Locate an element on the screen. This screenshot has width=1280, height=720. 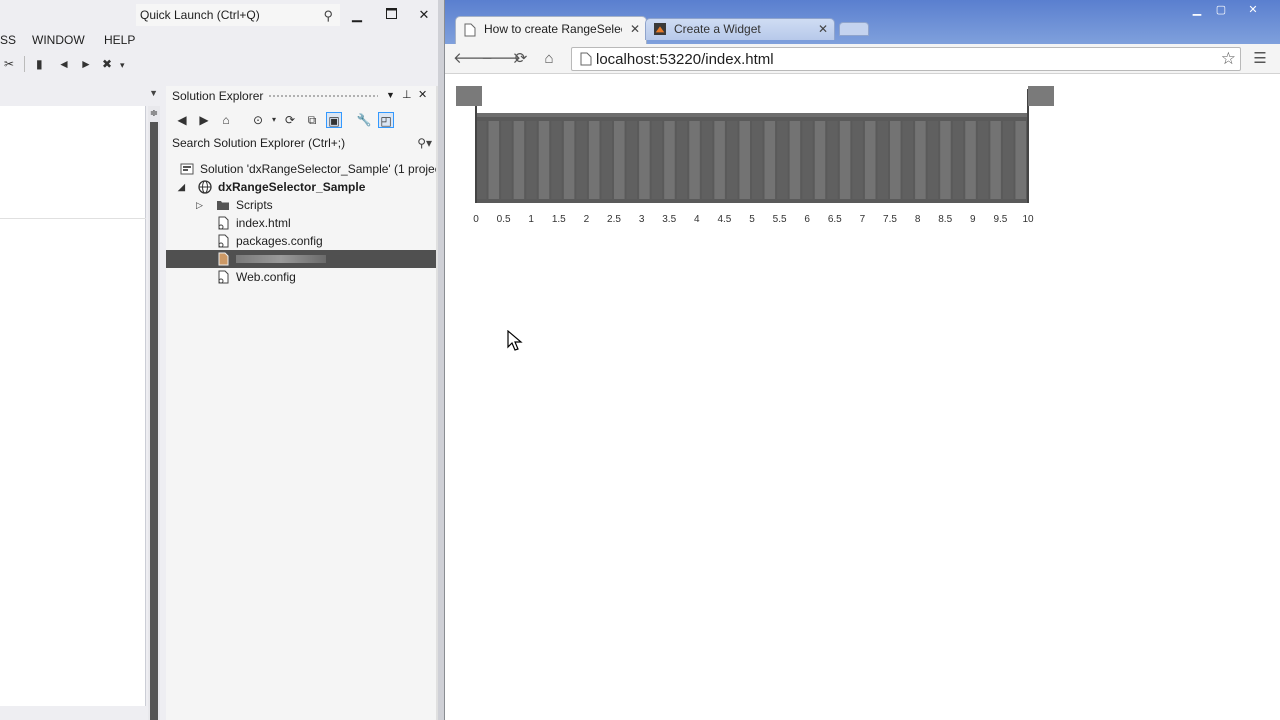
sync-icon: ⟳ is located at coordinates (290, 120).